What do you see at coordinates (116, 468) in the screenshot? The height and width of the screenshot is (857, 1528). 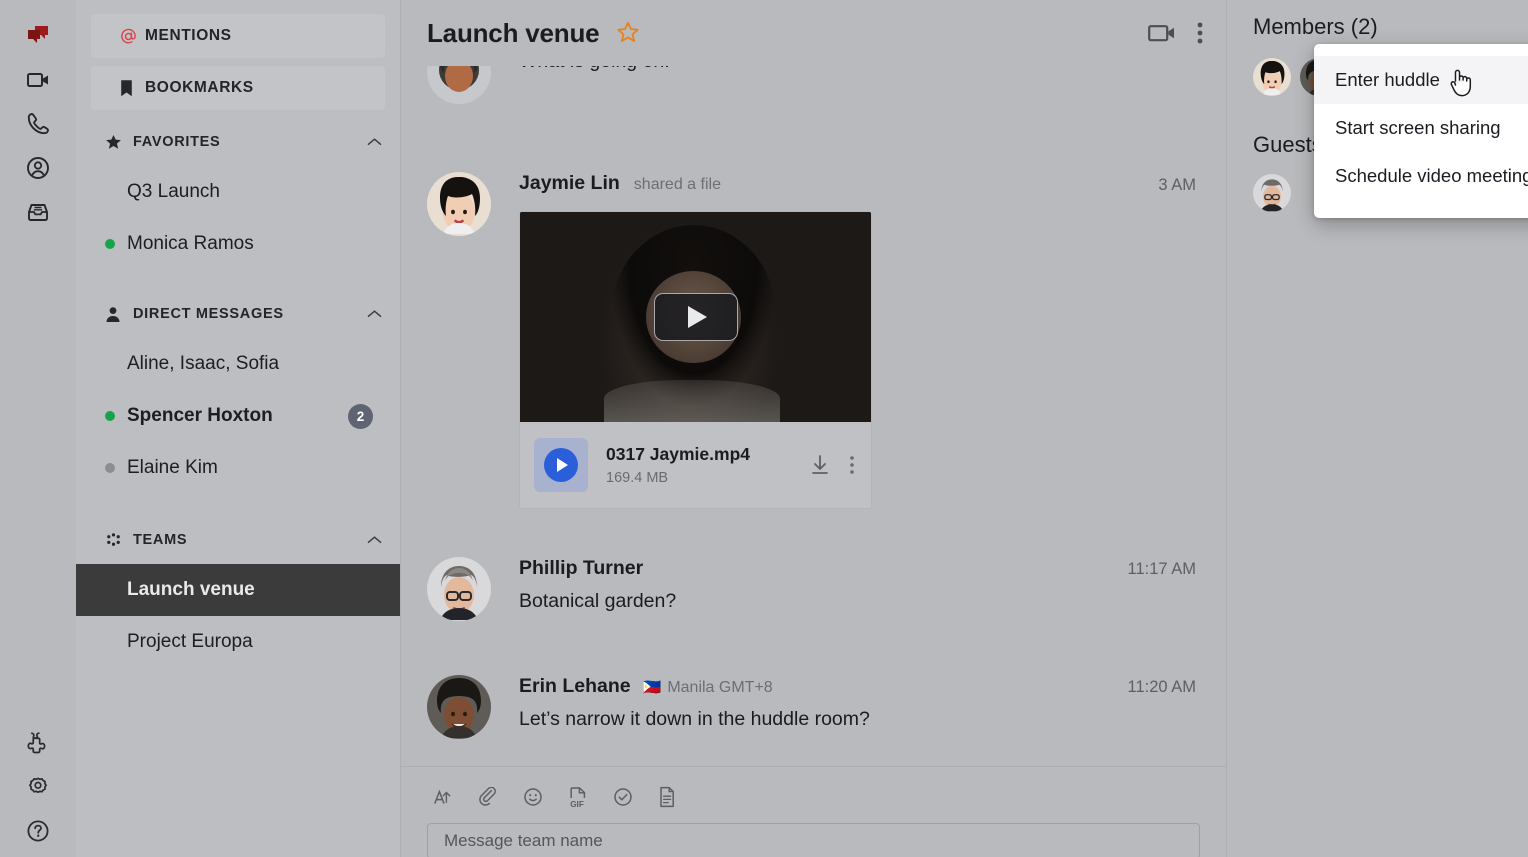 I see `presence-dot-offline` at bounding box center [116, 468].